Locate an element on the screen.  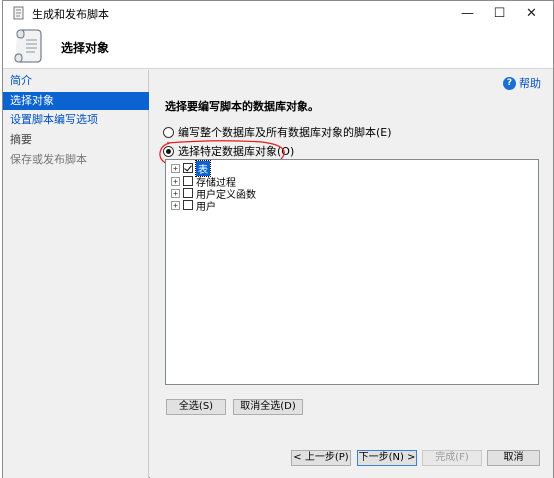
tree-node-tables: + 表 is located at coordinates (191, 168).